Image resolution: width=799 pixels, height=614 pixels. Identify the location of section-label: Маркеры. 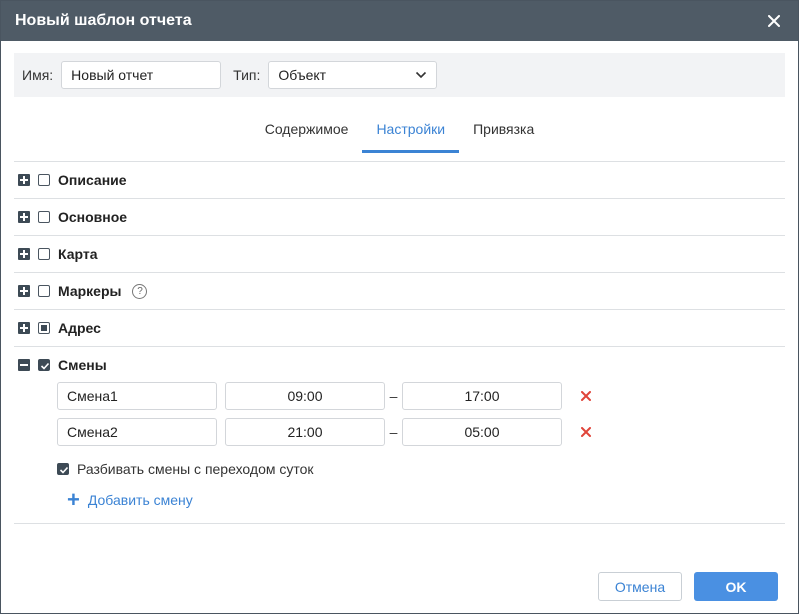
(90, 291).